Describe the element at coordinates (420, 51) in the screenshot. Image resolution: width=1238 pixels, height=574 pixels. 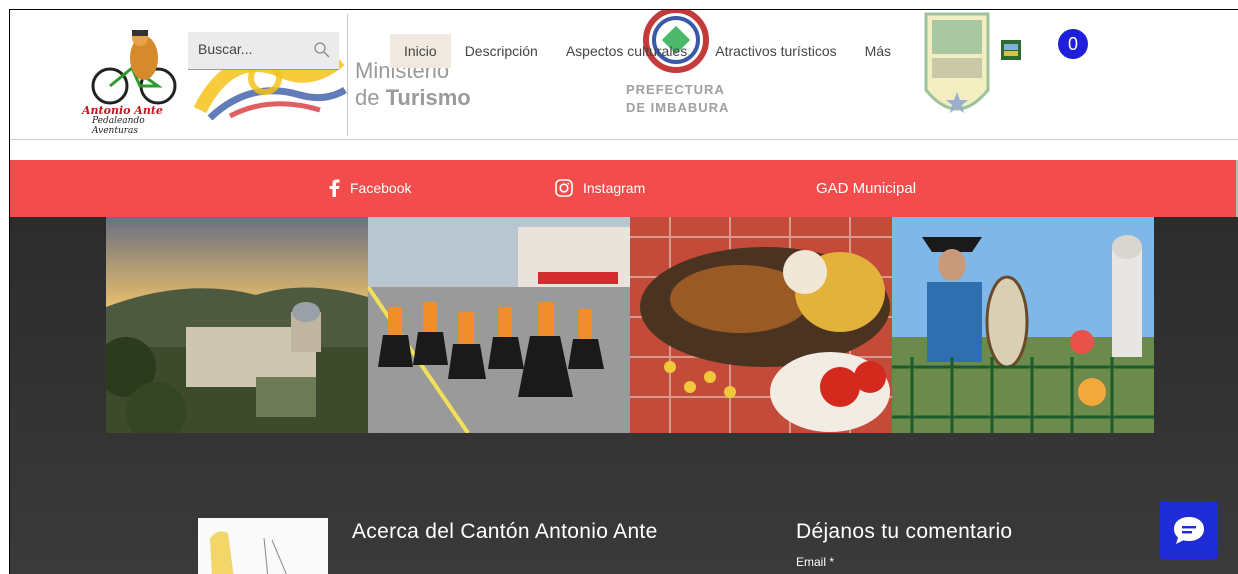
I see `nav-item-inicio: Inicio` at that location.